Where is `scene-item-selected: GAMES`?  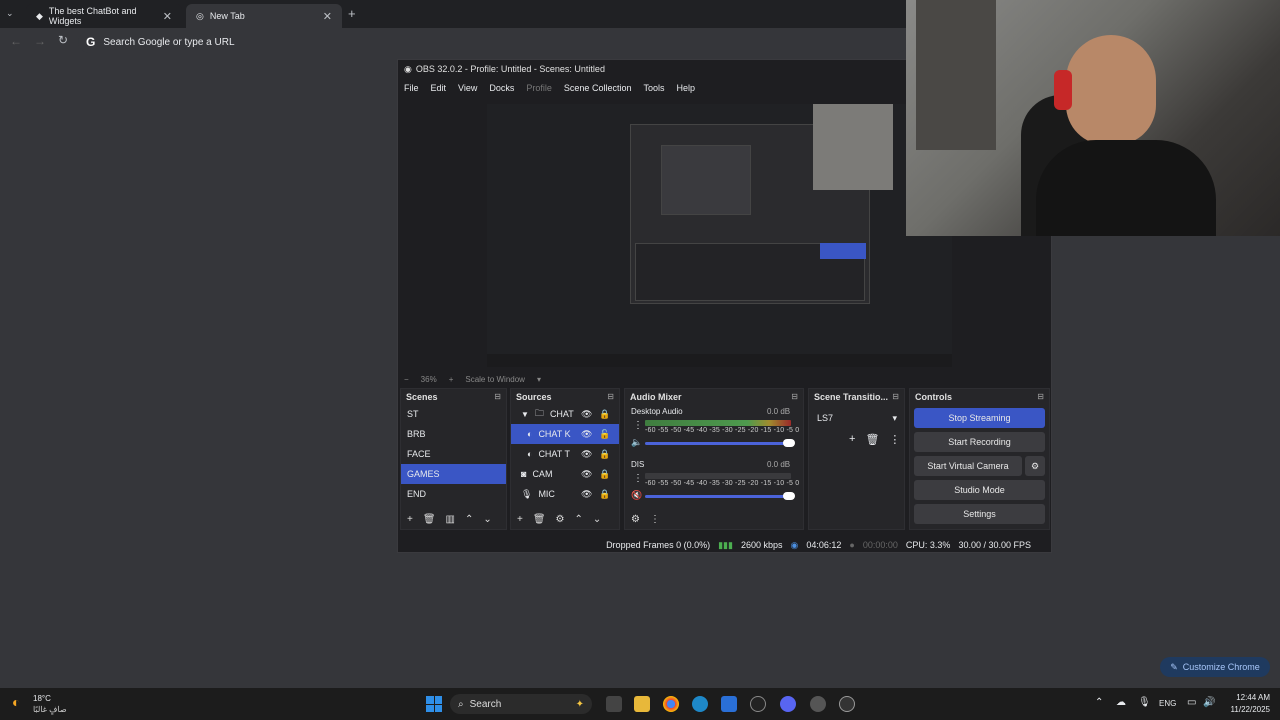 scene-item-selected: GAMES is located at coordinates (453, 474).